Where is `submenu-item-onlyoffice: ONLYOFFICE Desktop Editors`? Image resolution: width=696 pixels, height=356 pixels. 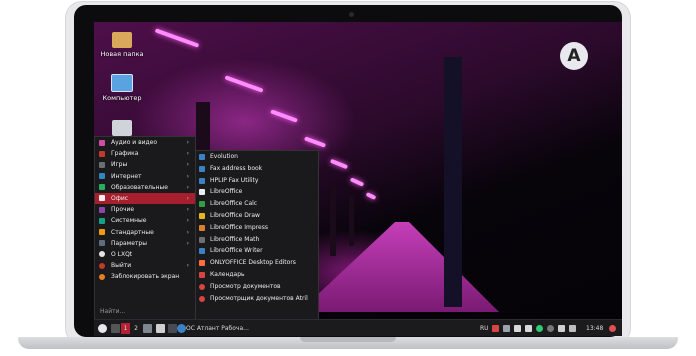
submenu-item-onlyoffice: ONLYOFFICE Desktop Editors is located at coordinates (257, 263).